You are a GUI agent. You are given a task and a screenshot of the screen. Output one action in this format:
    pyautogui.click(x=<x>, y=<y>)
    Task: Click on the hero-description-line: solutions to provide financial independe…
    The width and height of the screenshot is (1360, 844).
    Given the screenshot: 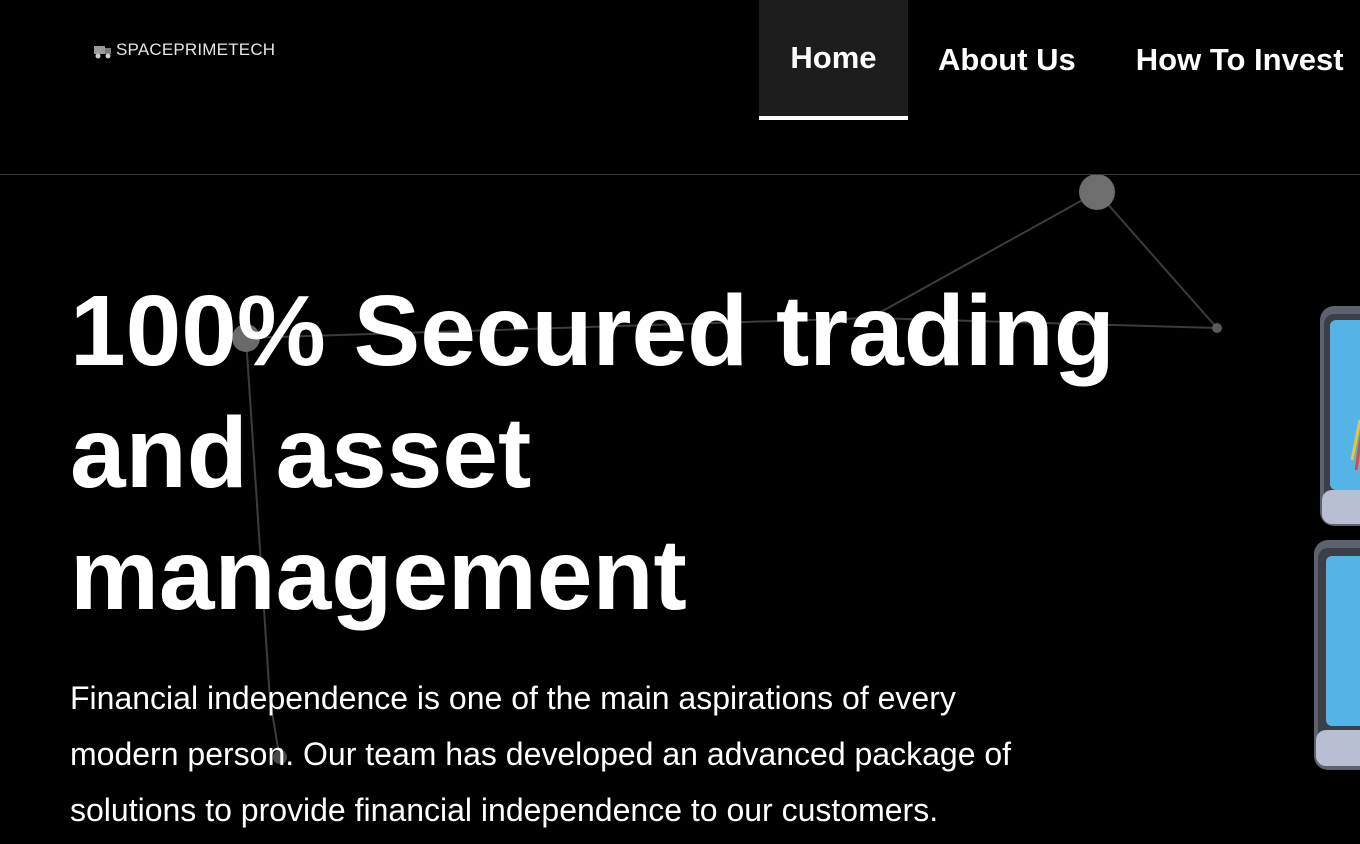 What is the action you would take?
    pyautogui.click(x=504, y=810)
    